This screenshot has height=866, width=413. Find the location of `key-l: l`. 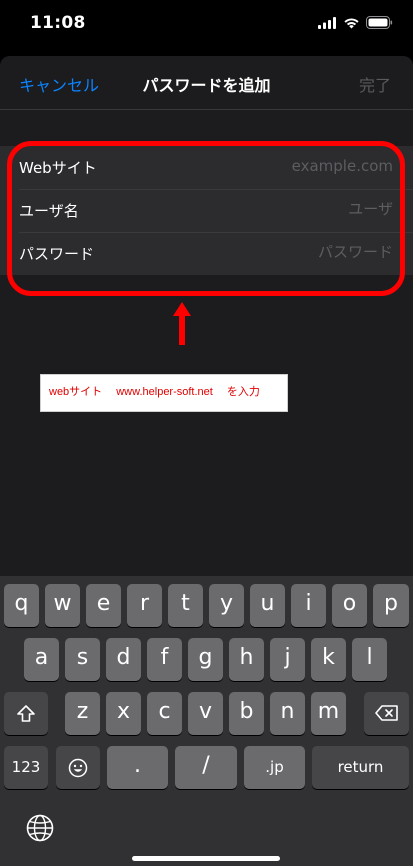

key-l: l is located at coordinates (369, 659).